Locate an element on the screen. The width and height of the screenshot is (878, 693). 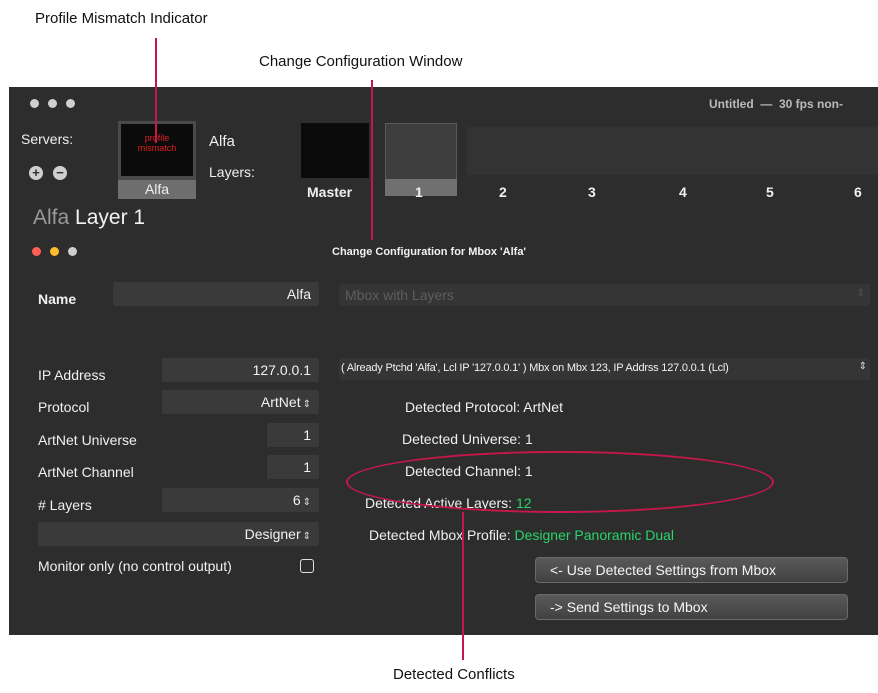
server-thumbnail-caption: Alfa is located at coordinates (157, 189).